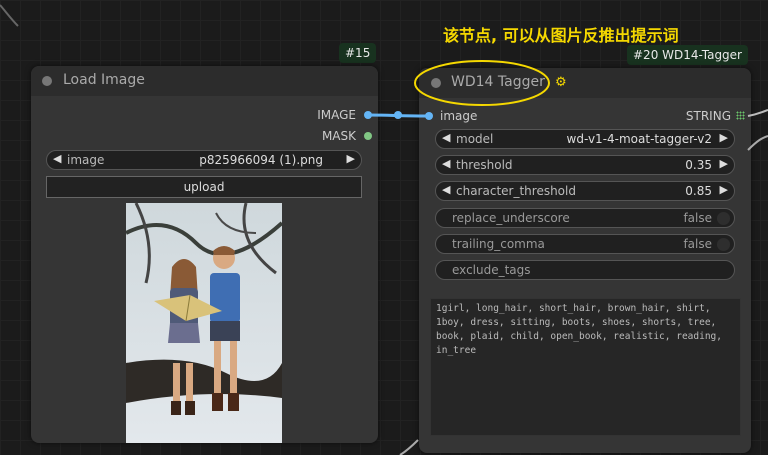 The height and width of the screenshot is (455, 768). I want to click on trailing-comma-label: trailing_comma, so click(498, 244).